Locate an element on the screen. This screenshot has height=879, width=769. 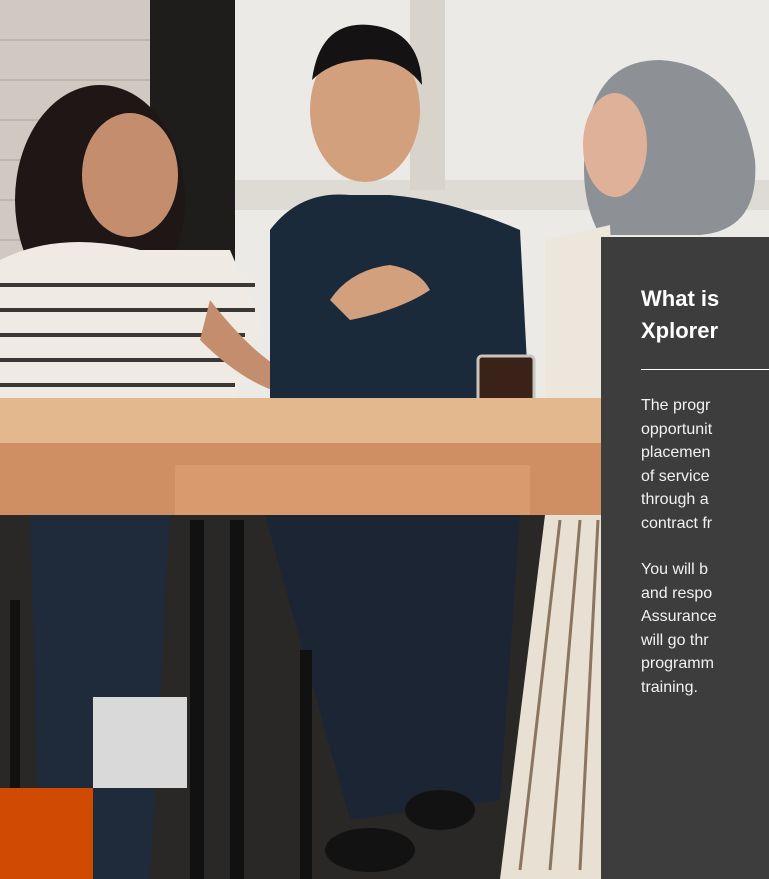
paragraph-line: and respo is located at coordinates (677, 593).